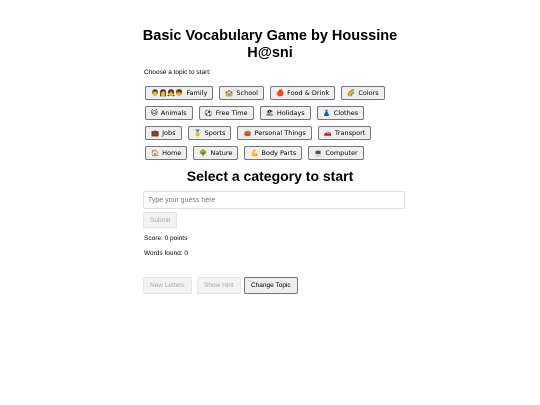  I want to click on topic-button-computer: 💻 Computer, so click(336, 153).